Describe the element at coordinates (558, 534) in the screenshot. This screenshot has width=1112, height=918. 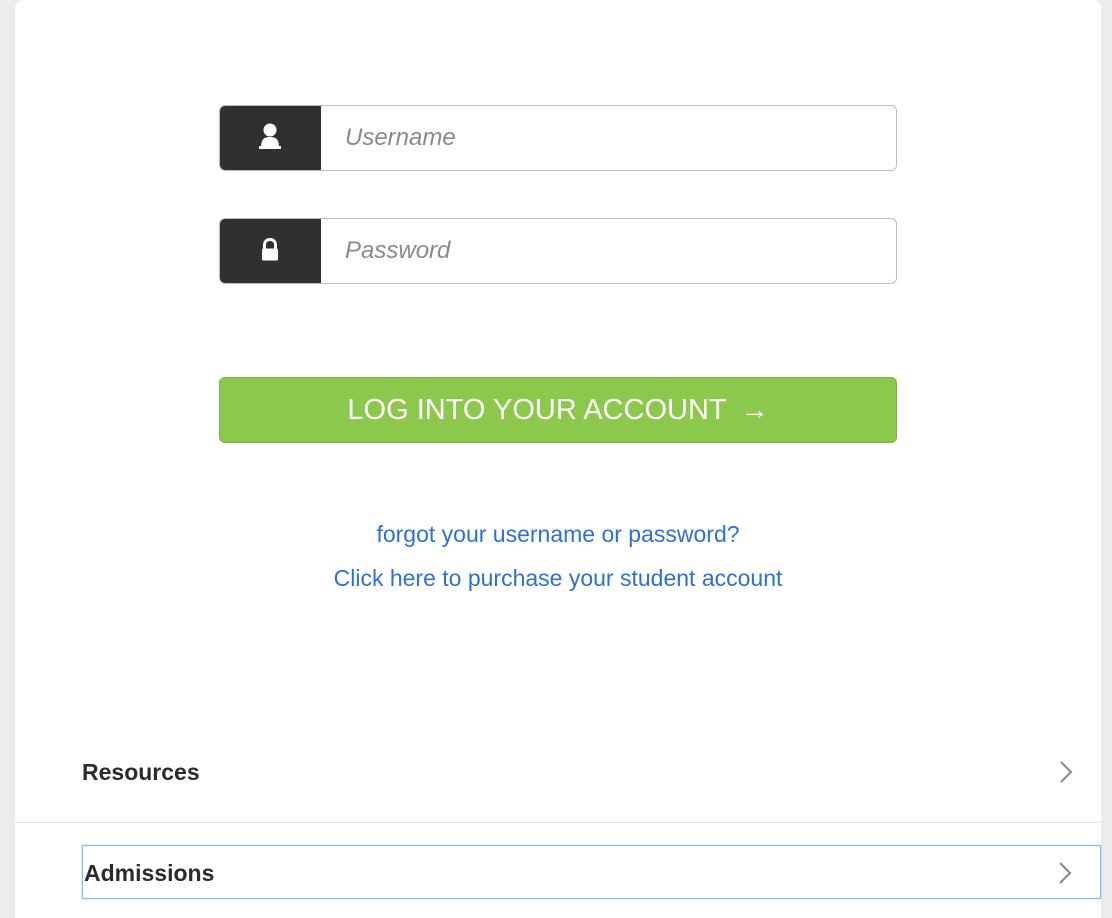
I see `forgot-credentials-link: forgot your username or password?` at that location.